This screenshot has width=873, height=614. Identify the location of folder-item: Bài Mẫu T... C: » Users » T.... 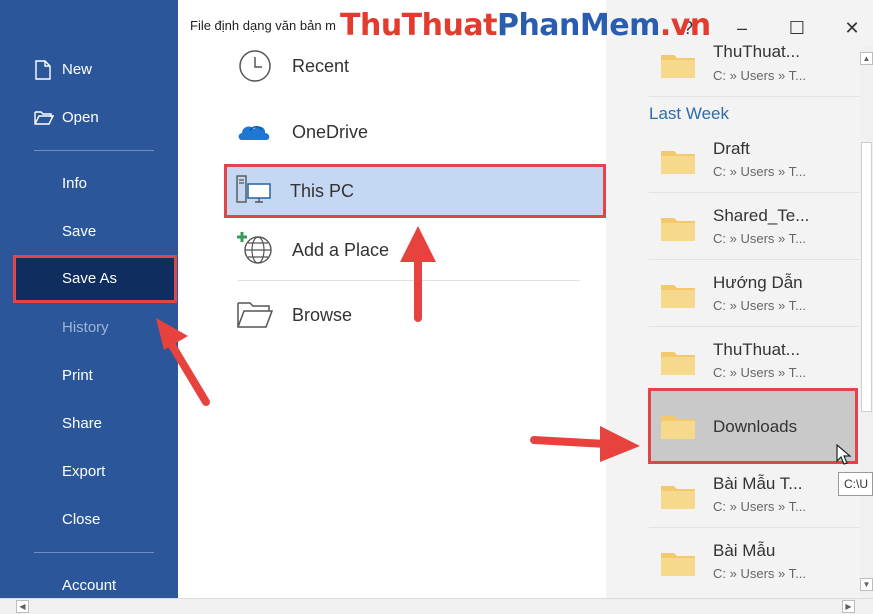
(754, 494).